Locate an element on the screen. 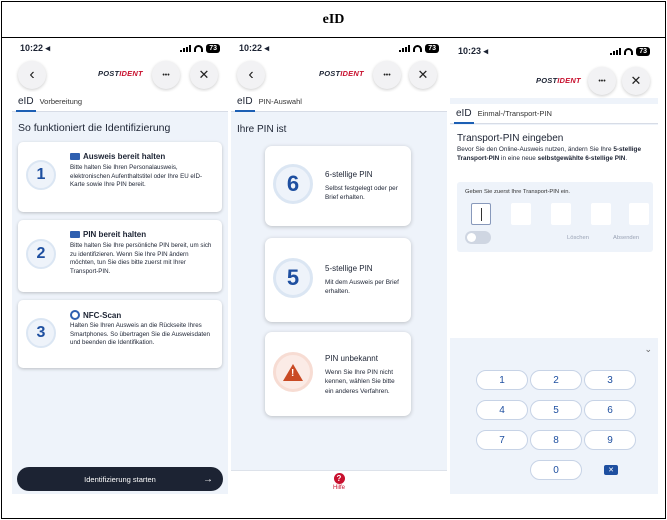 This screenshot has width=667, height=520. key-5: 5 is located at coordinates (556, 410).